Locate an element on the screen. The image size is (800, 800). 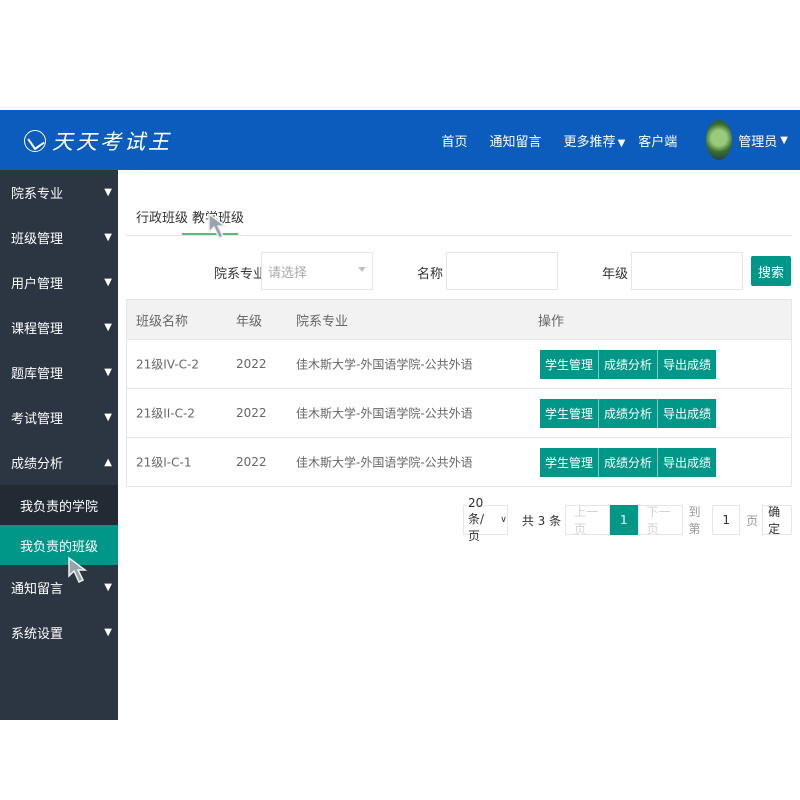
name-label: 名称 is located at coordinates (430, 274).